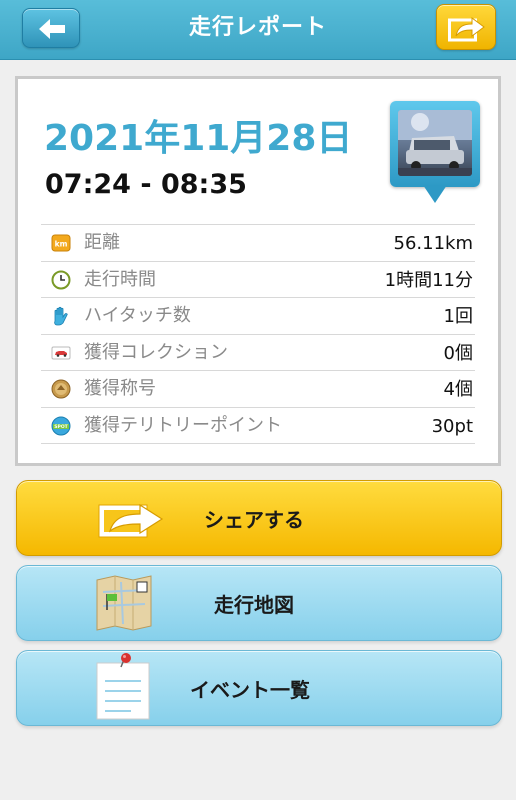 Image resolution: width=516 pixels, height=800 pixels. I want to click on stat-row-high-touch: ハイタッチ数 1回, so click(258, 316).